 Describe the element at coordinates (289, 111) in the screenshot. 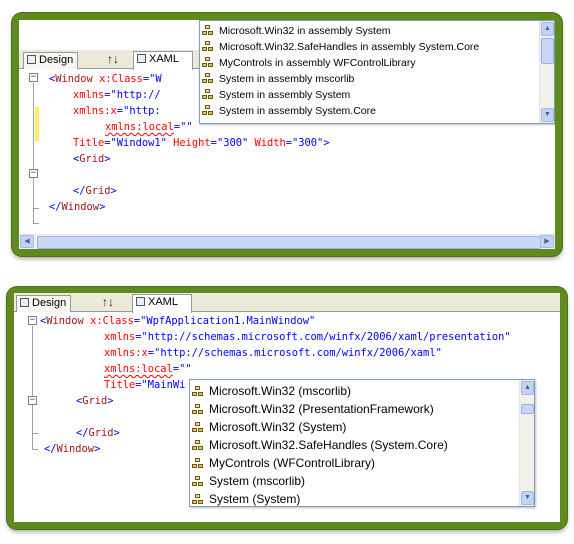

I see `completion-item: System in assembly System.Core` at that location.